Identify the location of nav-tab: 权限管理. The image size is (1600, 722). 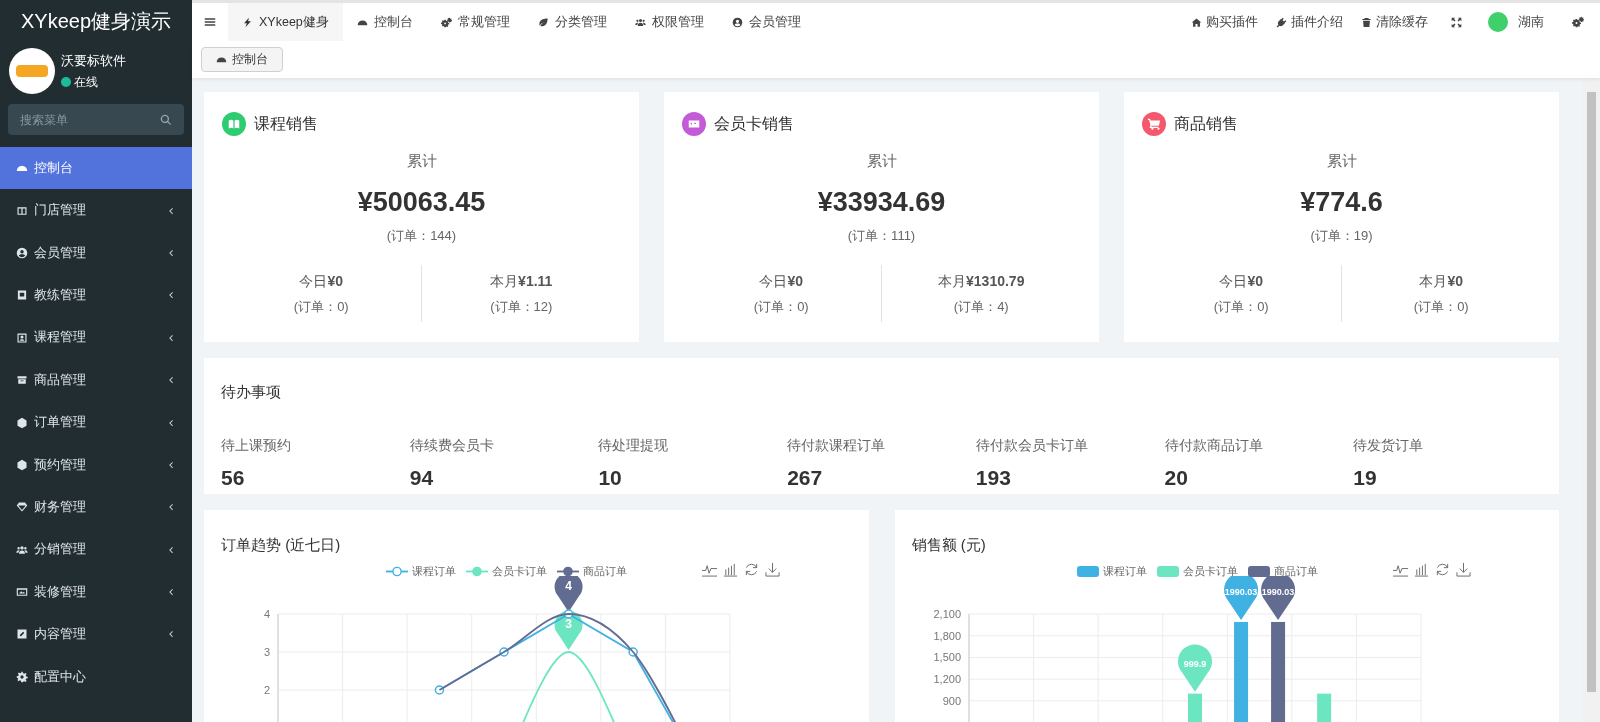
(669, 22).